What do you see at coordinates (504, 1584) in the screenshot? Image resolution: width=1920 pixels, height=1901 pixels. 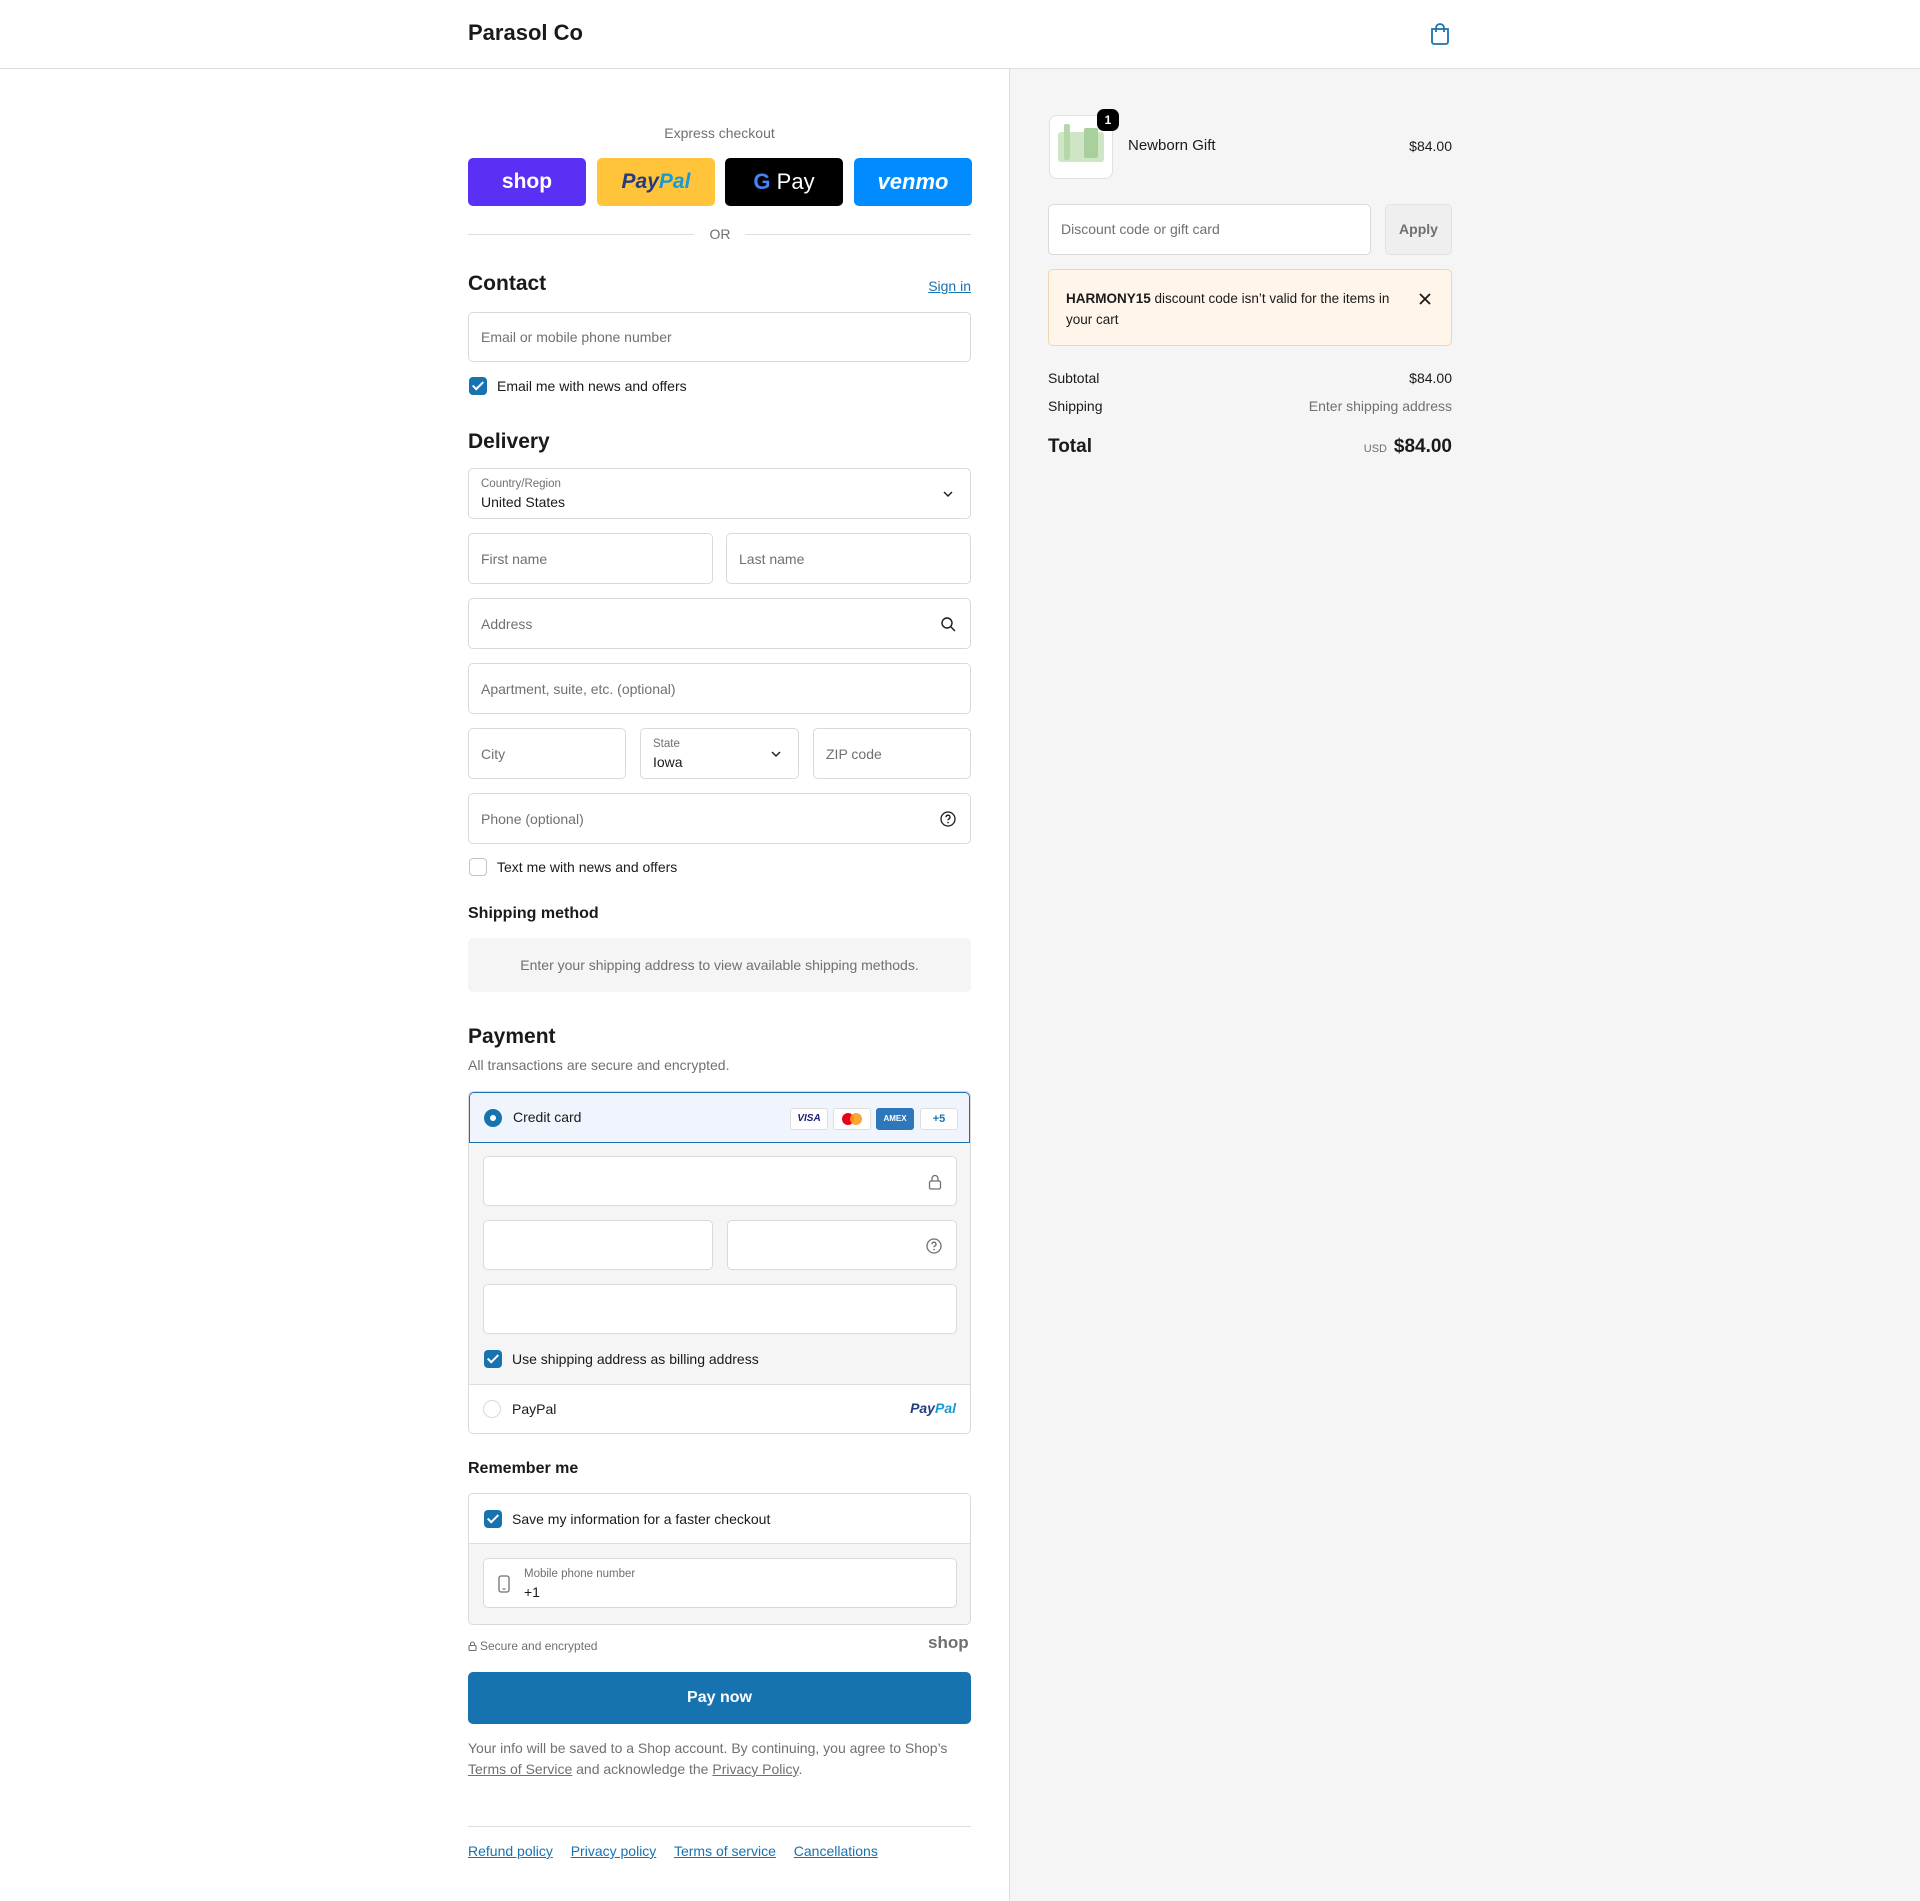 I see `mobile-phone-icon` at bounding box center [504, 1584].